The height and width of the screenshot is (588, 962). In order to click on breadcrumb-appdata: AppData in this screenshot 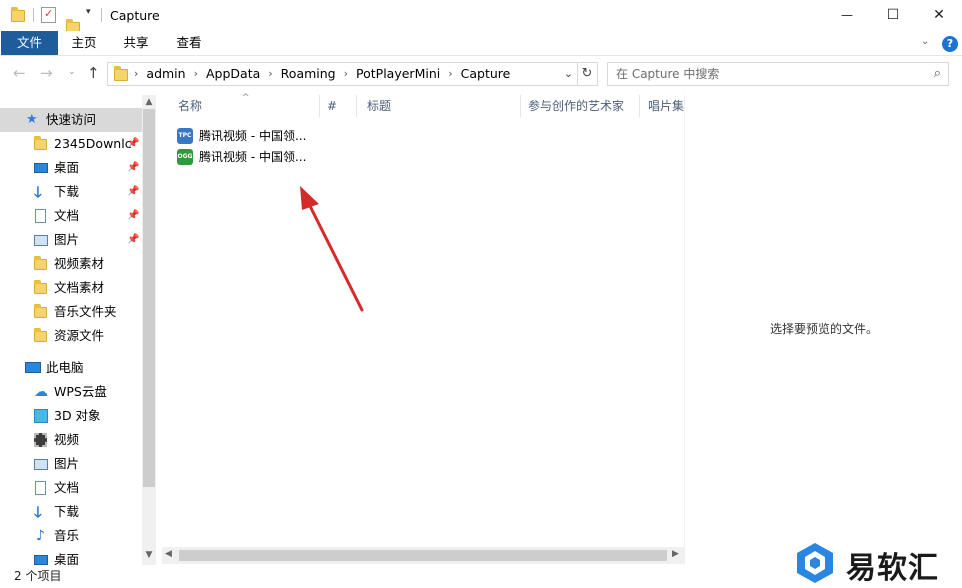, I will do `click(233, 74)`.